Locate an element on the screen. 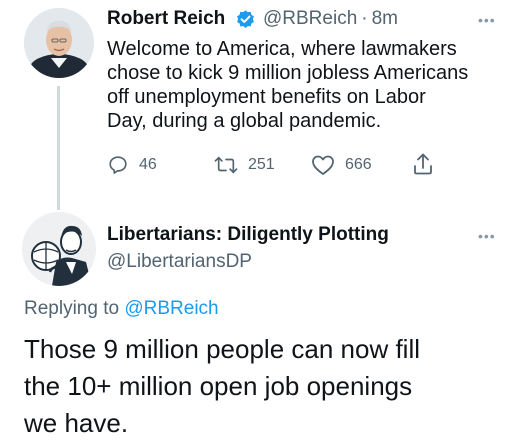 Image resolution: width=521 pixels, height=447 pixels. share-button is located at coordinates (423, 164).